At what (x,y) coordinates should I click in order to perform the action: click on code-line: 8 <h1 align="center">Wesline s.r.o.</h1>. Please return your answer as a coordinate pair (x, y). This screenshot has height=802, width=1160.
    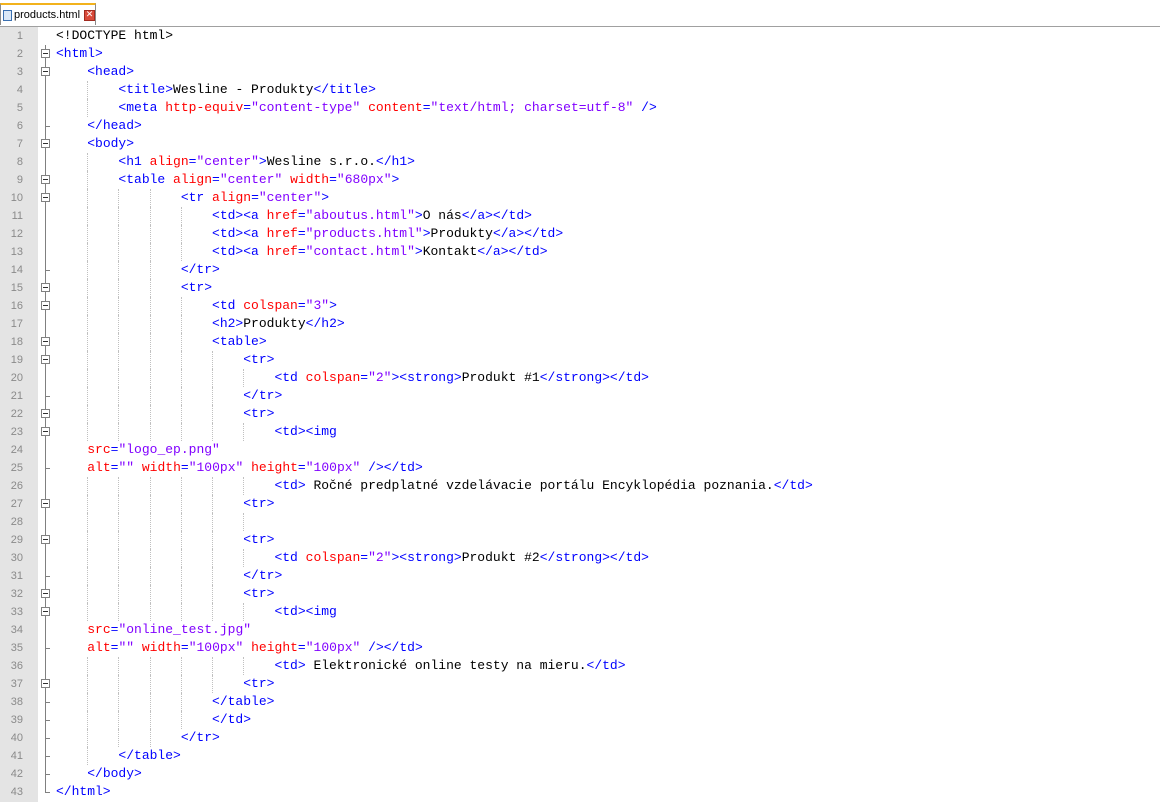
    Looking at the image, I should click on (580, 162).